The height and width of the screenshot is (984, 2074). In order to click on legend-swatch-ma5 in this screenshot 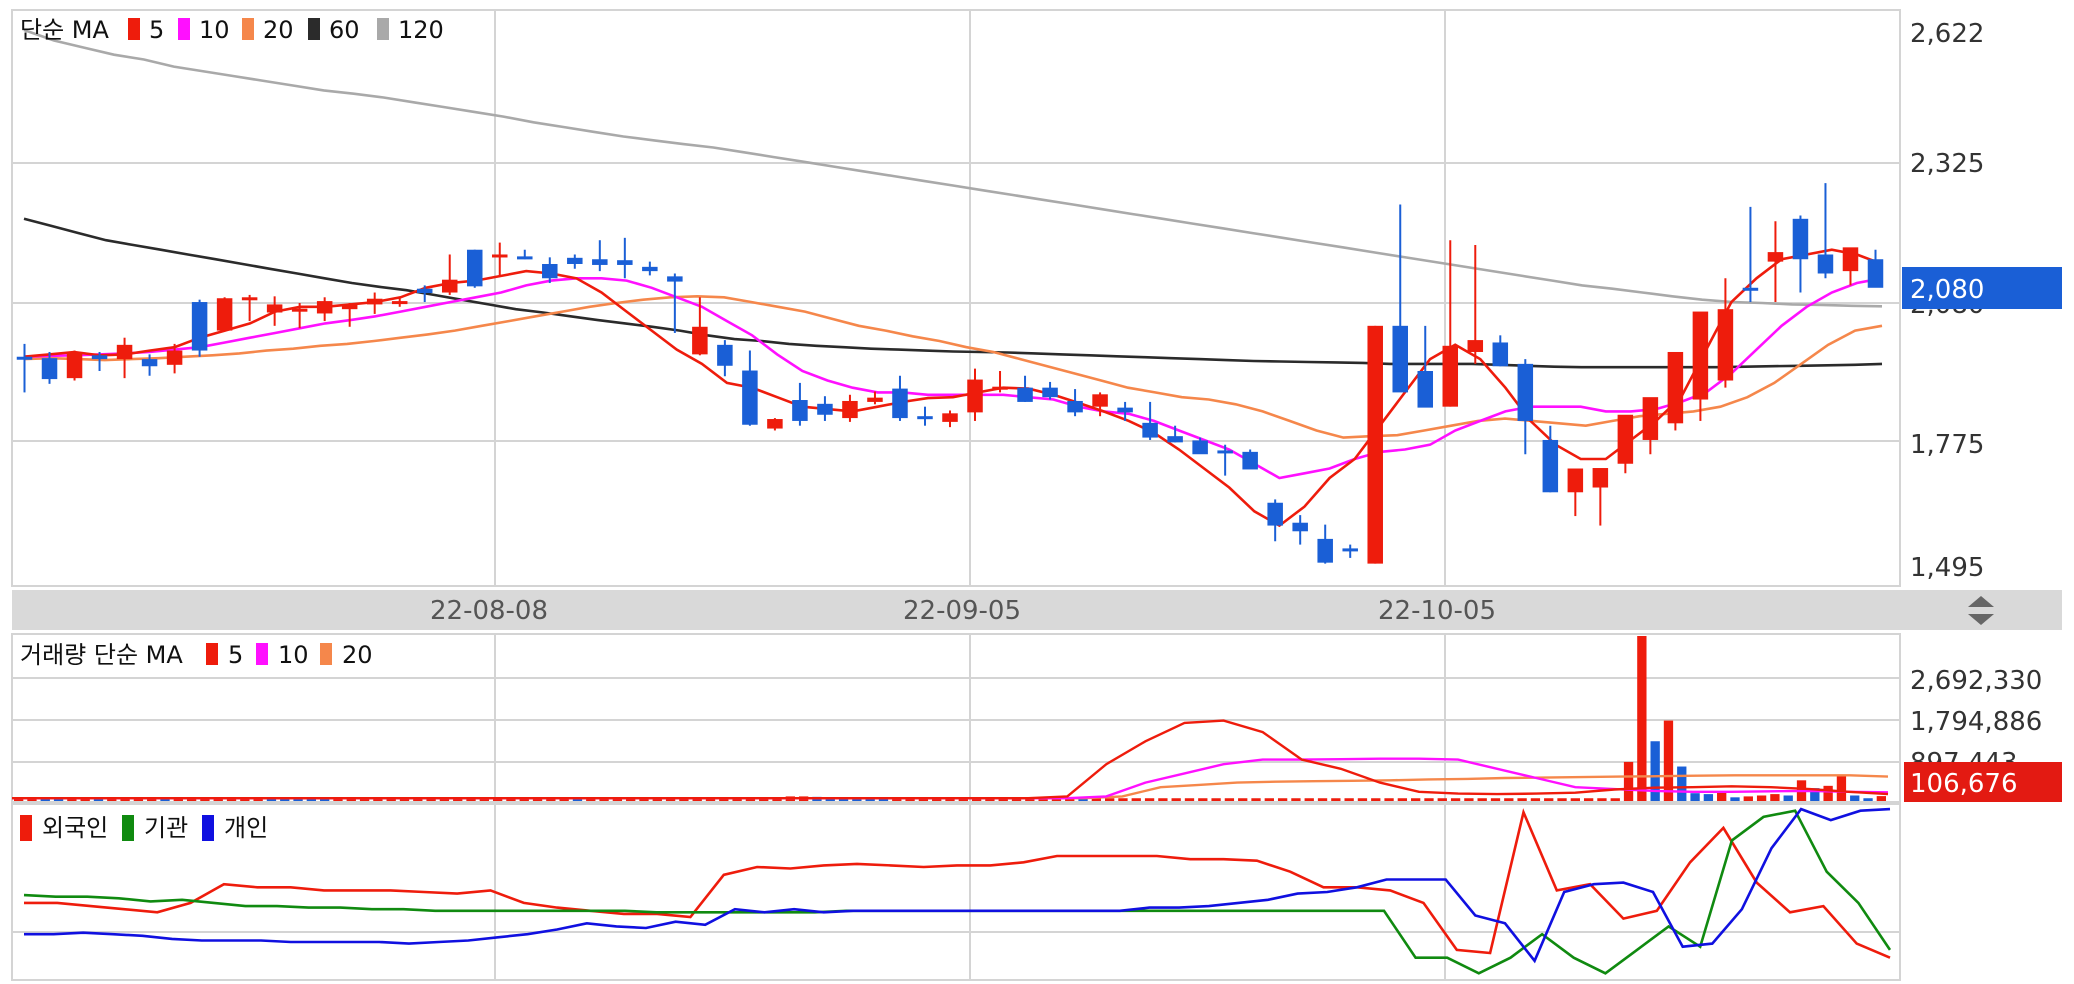, I will do `click(134, 29)`.